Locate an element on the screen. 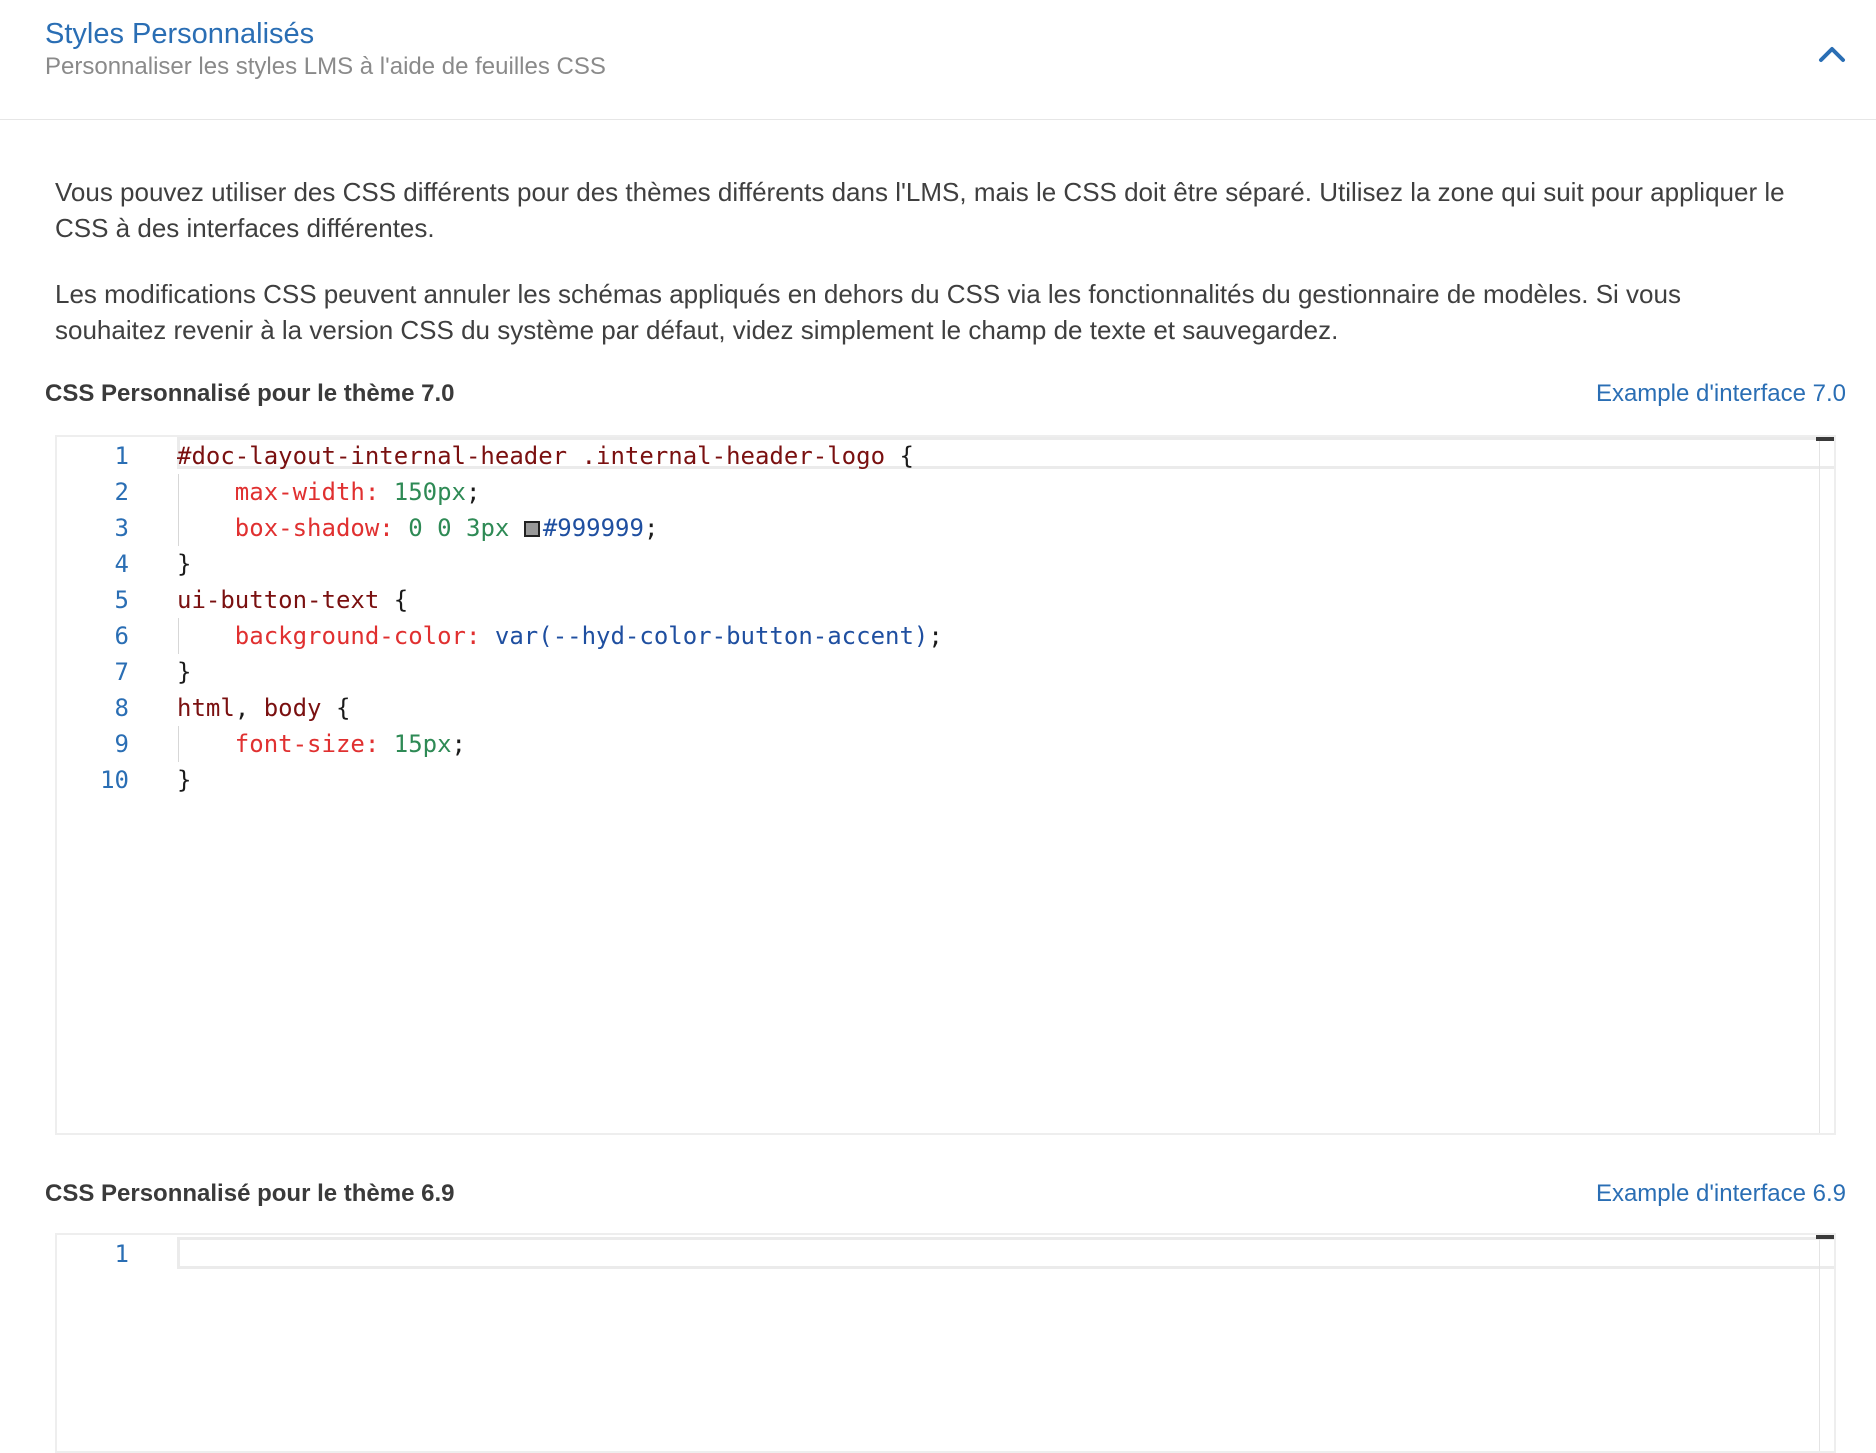  code-line: 2 max-width: 150px; is located at coordinates (945, 492).